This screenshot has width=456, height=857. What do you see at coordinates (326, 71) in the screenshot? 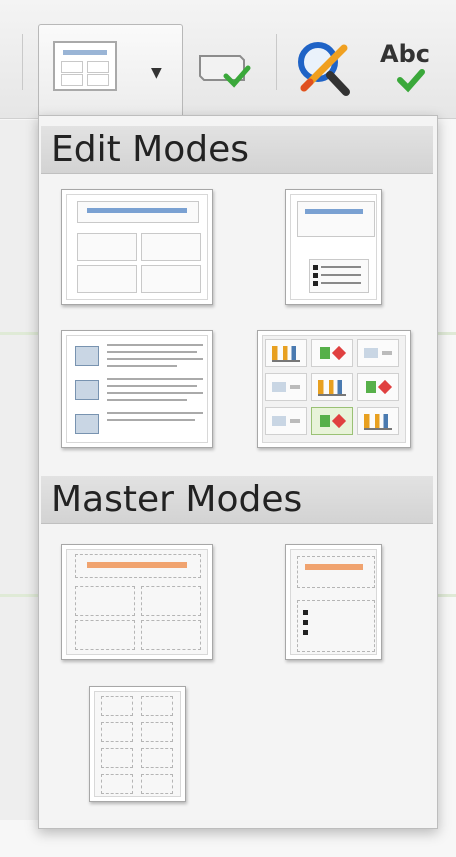
I see `zoom-pen-icon` at bounding box center [326, 71].